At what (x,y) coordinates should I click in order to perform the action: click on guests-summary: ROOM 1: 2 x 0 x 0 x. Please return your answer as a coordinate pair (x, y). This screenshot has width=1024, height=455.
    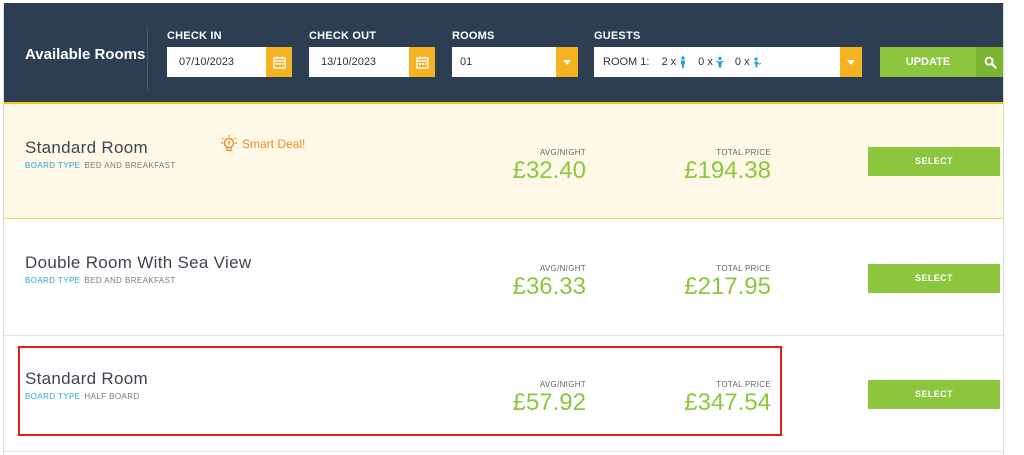
    Looking at the image, I should click on (682, 62).